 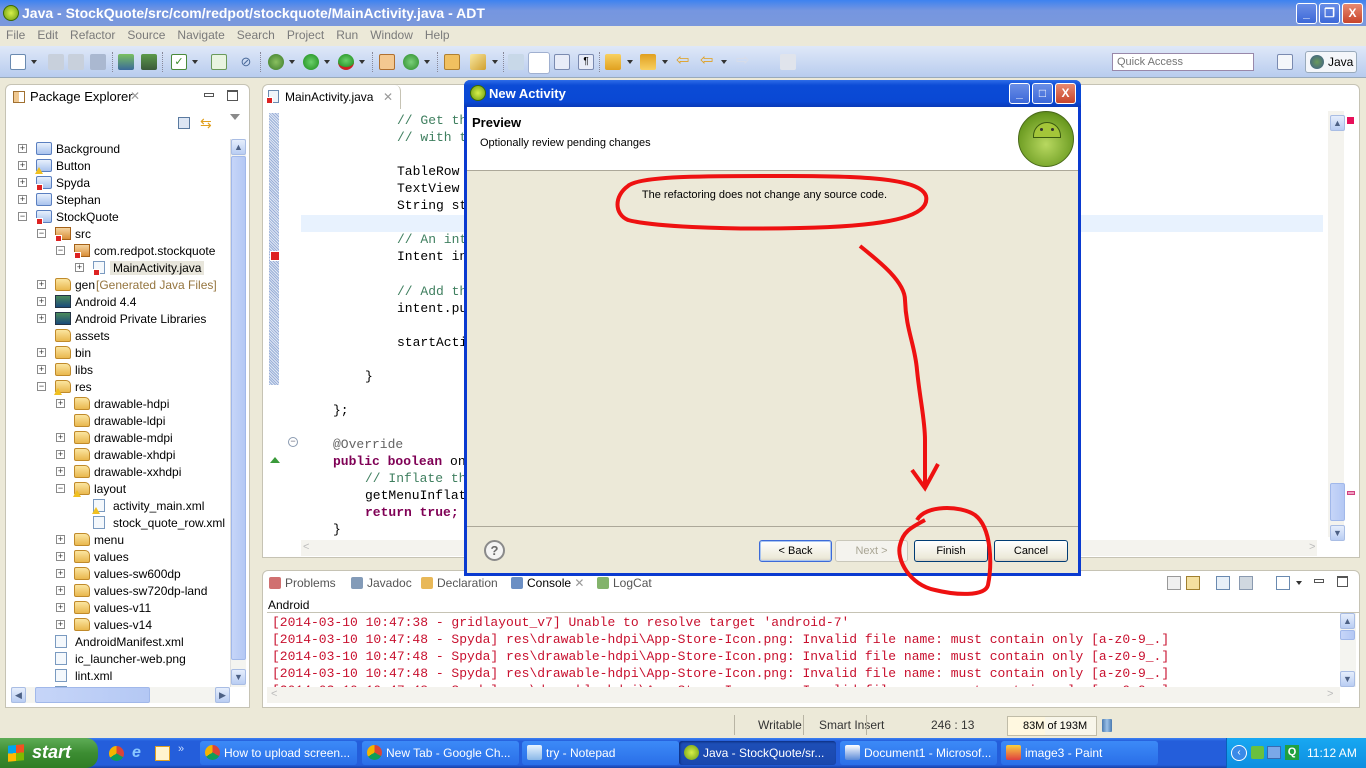 What do you see at coordinates (613, 62) in the screenshot?
I see `next-annotation-icon` at bounding box center [613, 62].